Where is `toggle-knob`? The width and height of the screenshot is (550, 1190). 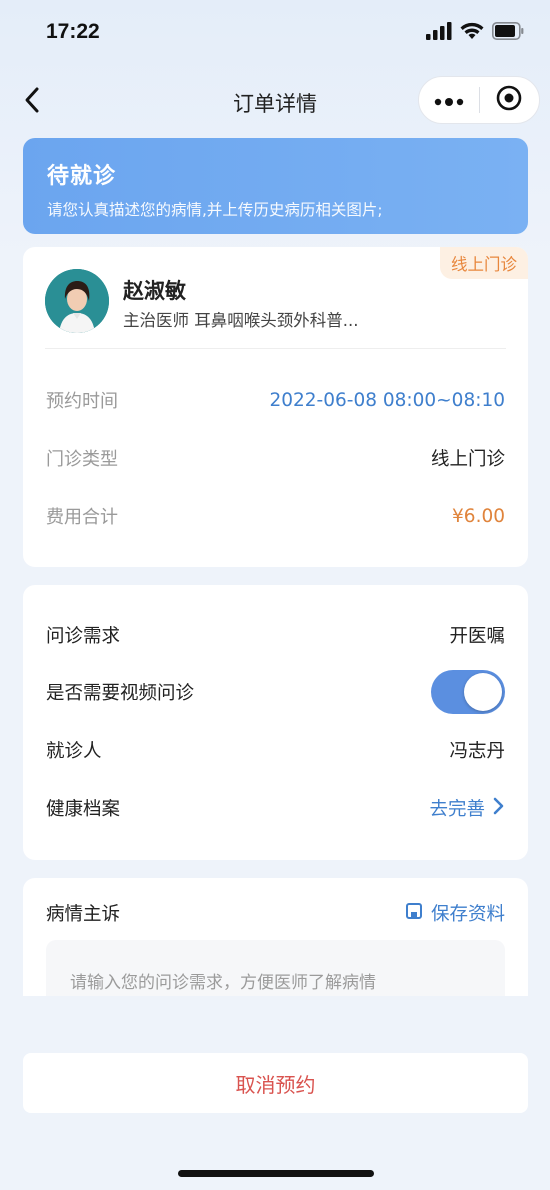 toggle-knob is located at coordinates (483, 692).